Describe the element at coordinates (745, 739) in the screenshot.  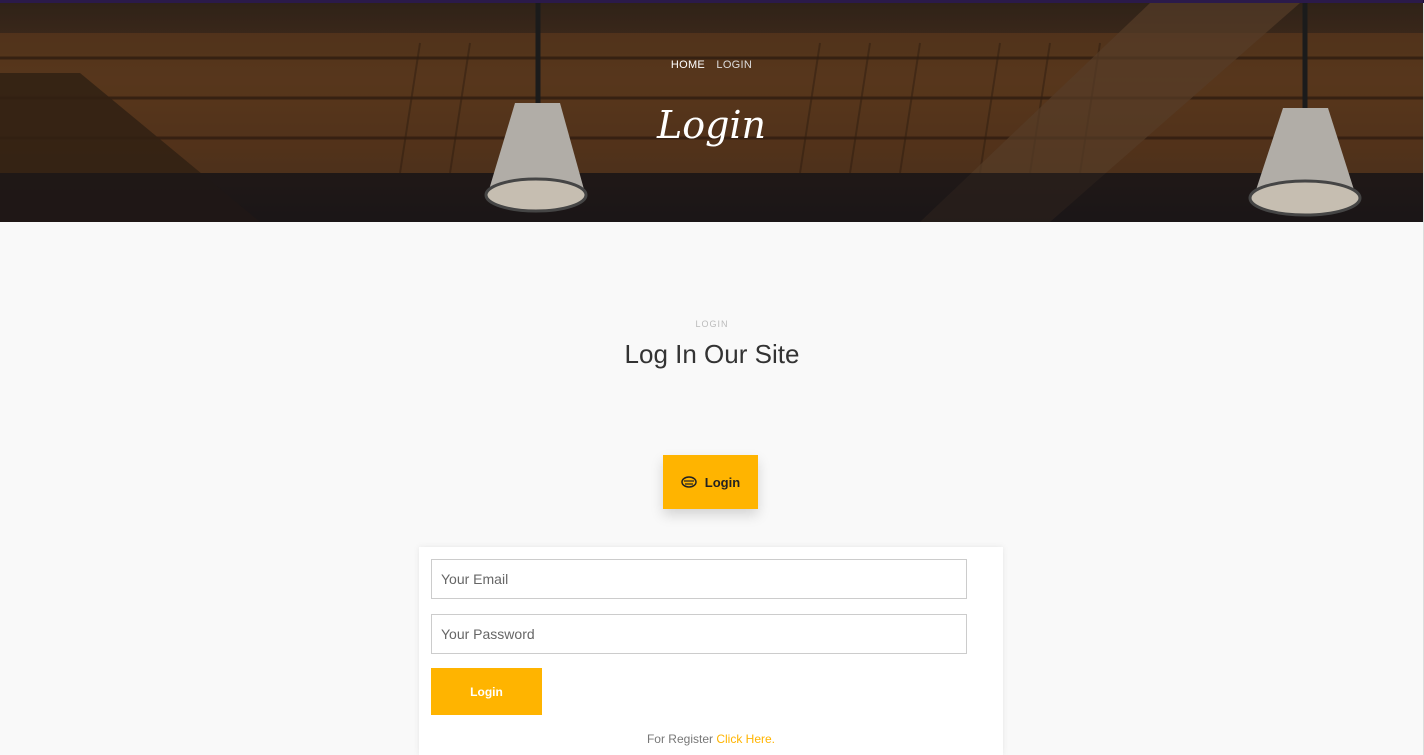
I see `register-link: Click Here.` at that location.